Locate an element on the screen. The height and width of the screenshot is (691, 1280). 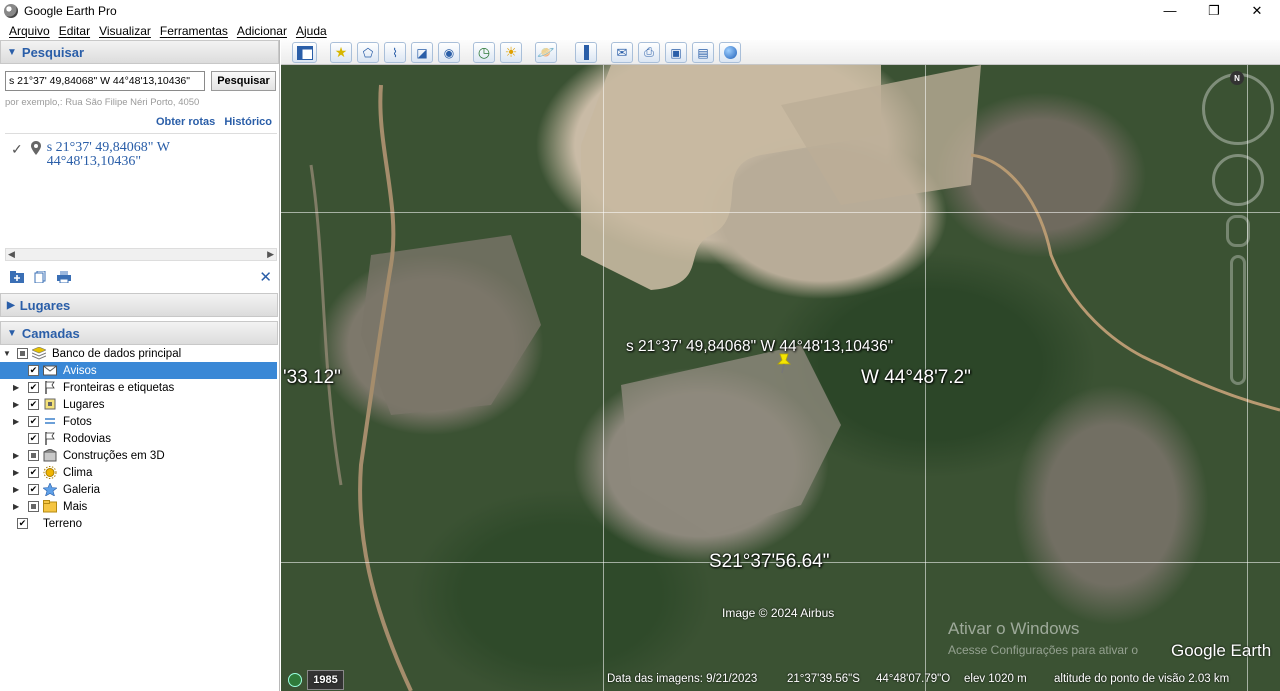
sidebar-icon is located at coordinates (304, 52).